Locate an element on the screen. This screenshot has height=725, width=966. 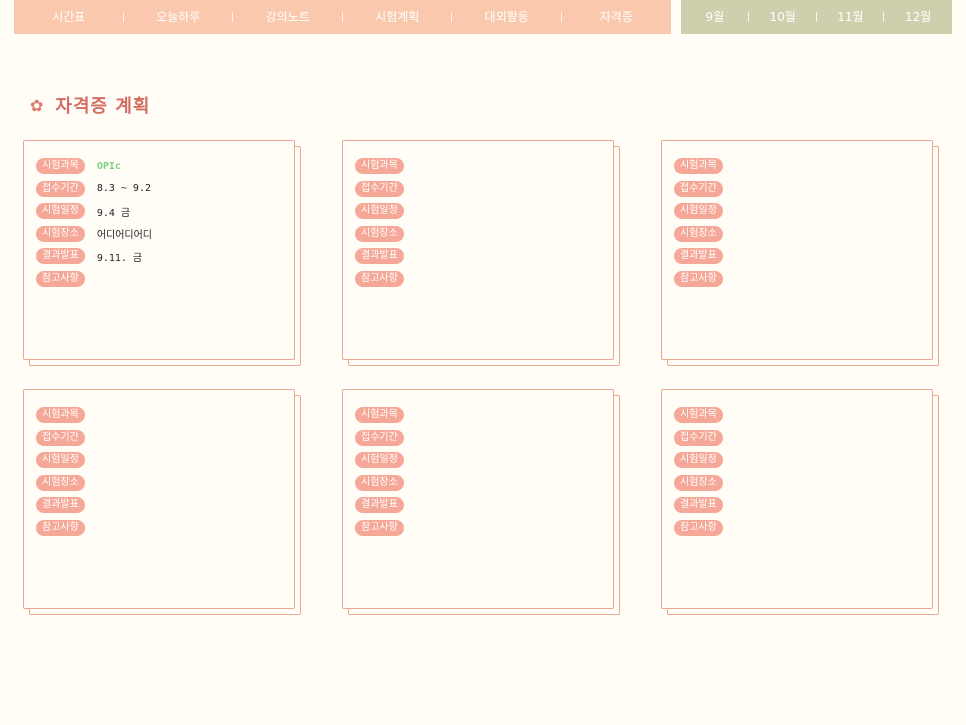
top-nav: 시간표 오늘하루 강의노트 시험계획 대외활동 자격증 is located at coordinates (342, 17).